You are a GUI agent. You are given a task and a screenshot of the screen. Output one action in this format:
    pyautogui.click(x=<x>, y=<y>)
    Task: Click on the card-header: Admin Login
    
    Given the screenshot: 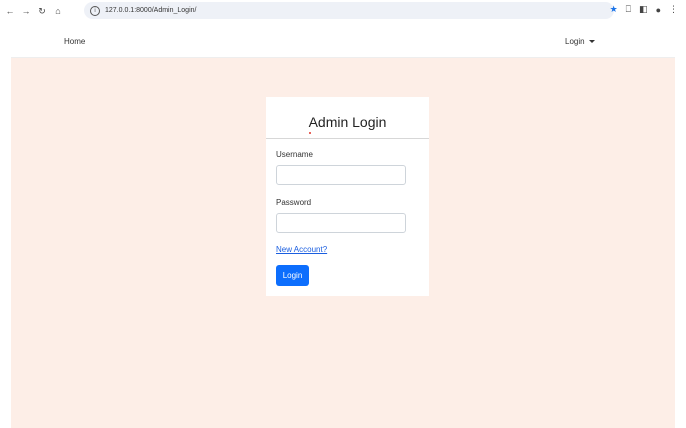 What is the action you would take?
    pyautogui.click(x=347, y=118)
    